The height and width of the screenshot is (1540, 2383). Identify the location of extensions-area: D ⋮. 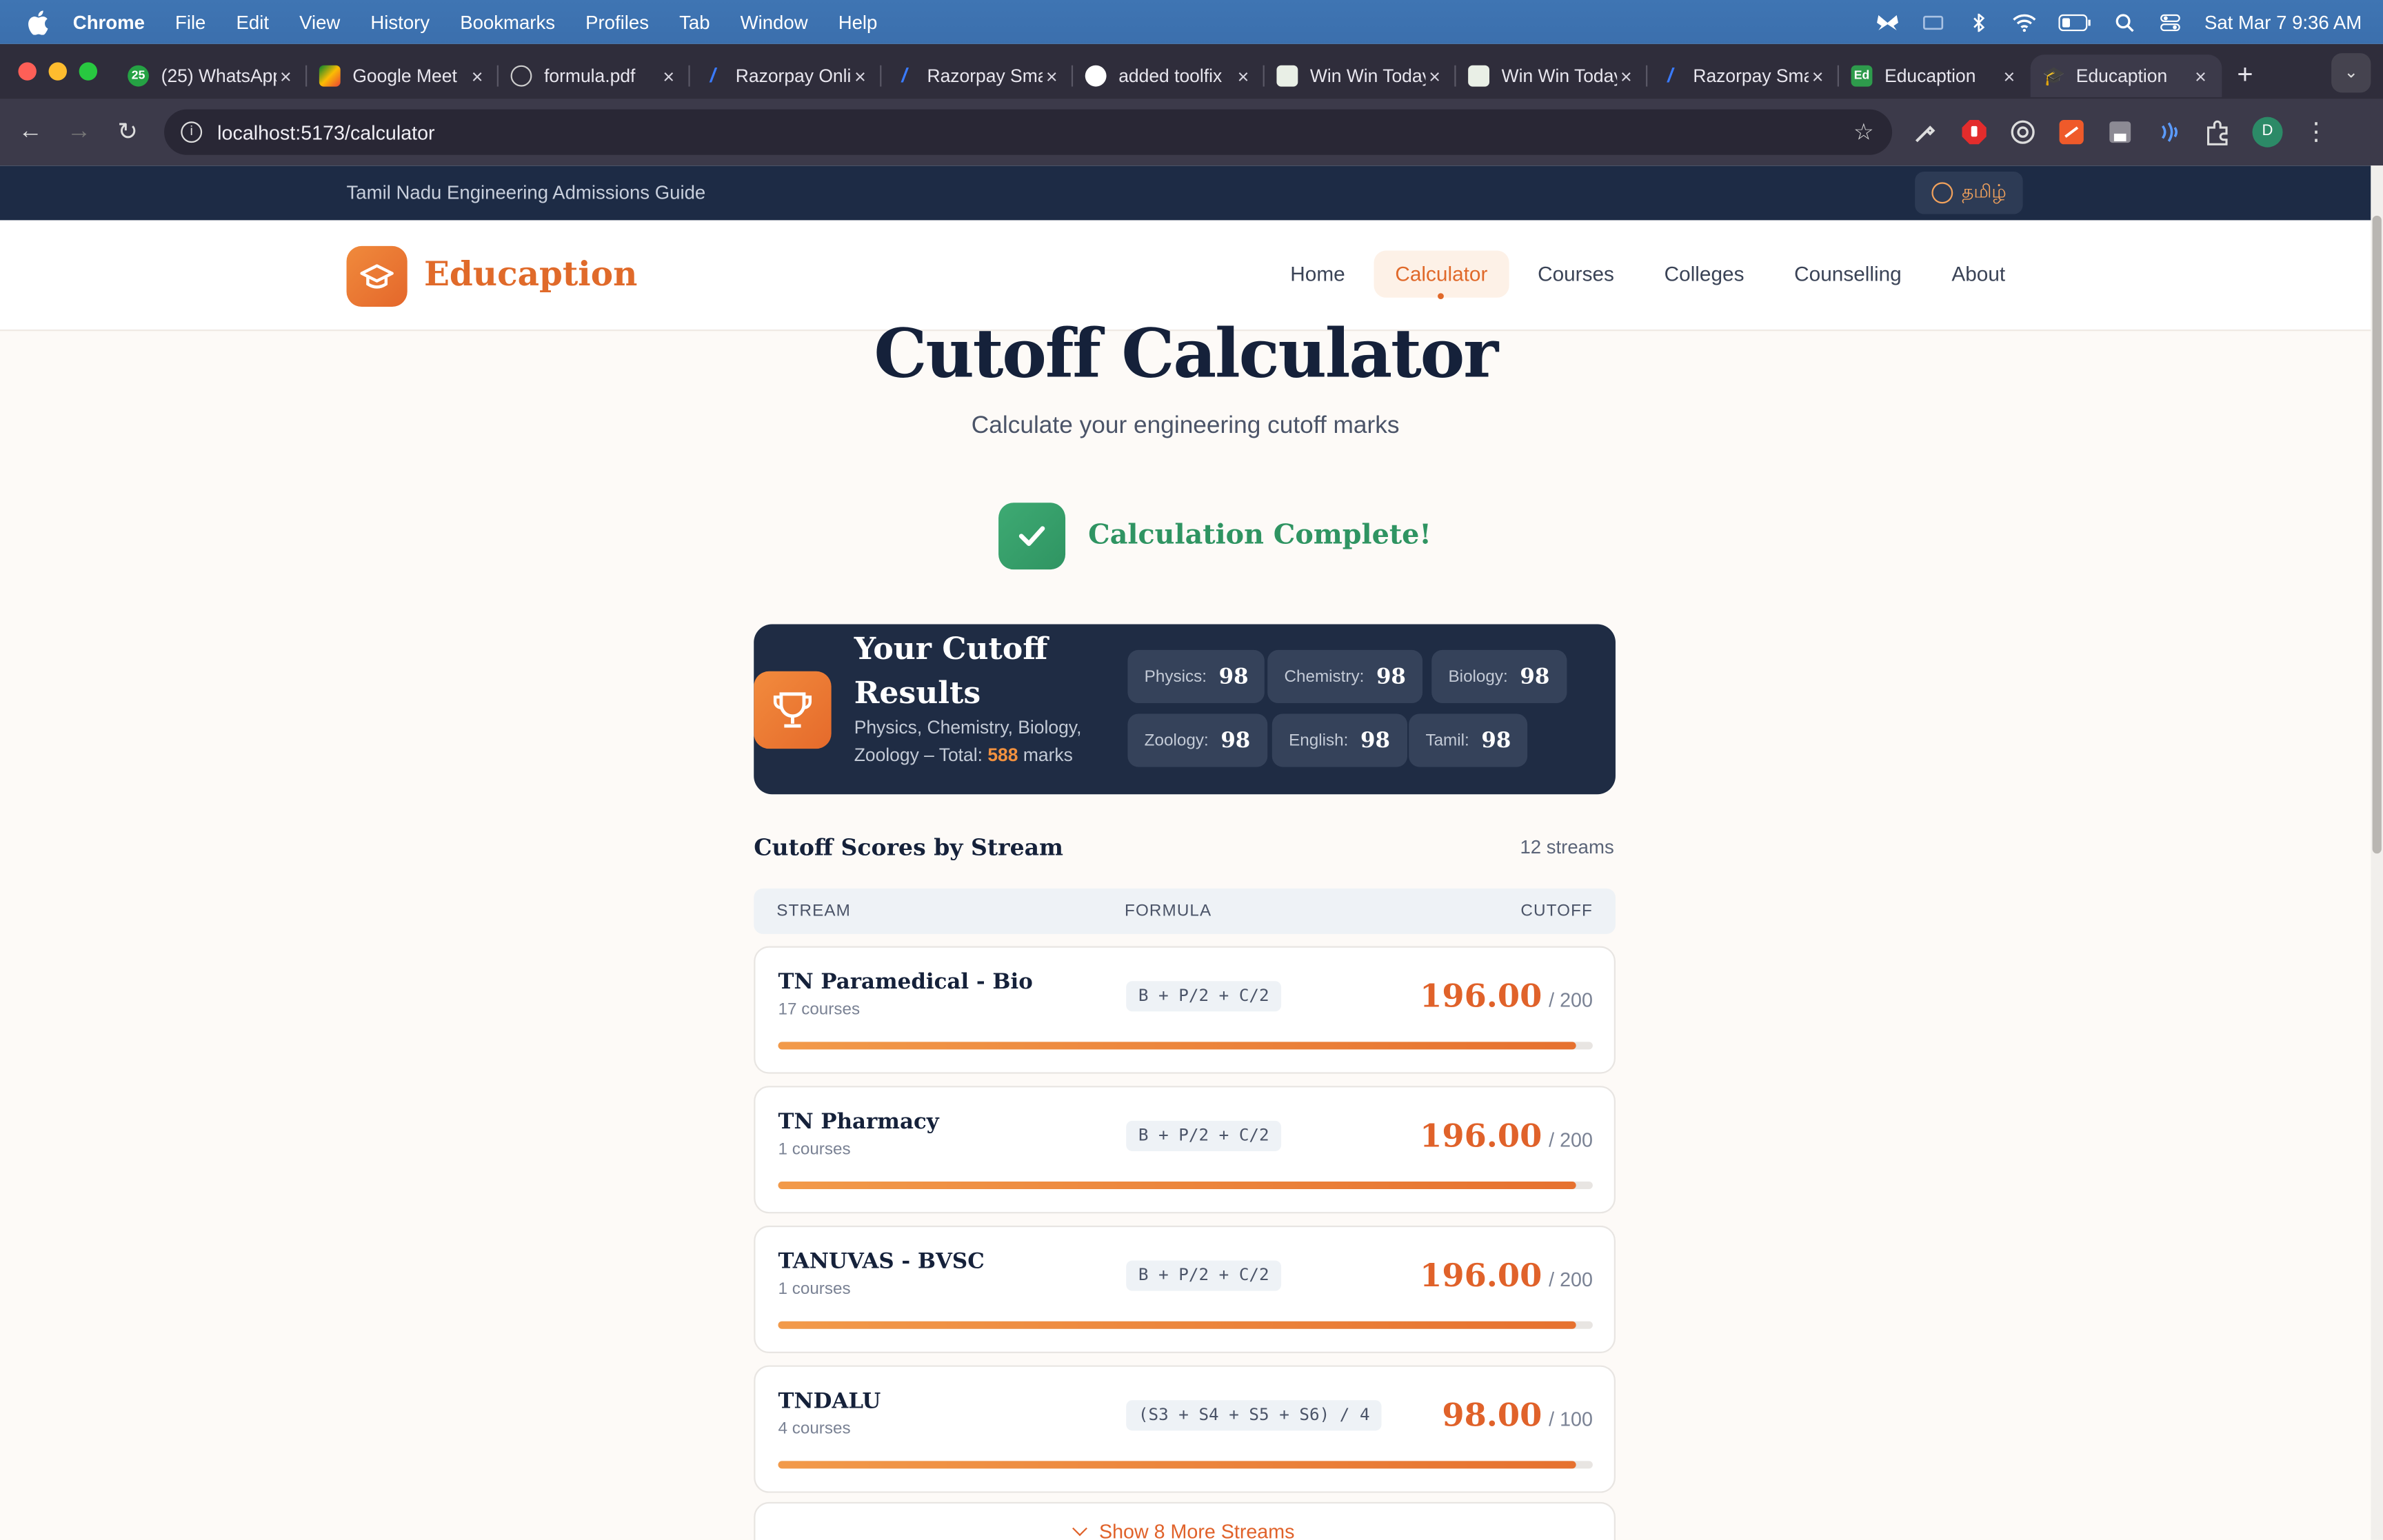
(2120, 132).